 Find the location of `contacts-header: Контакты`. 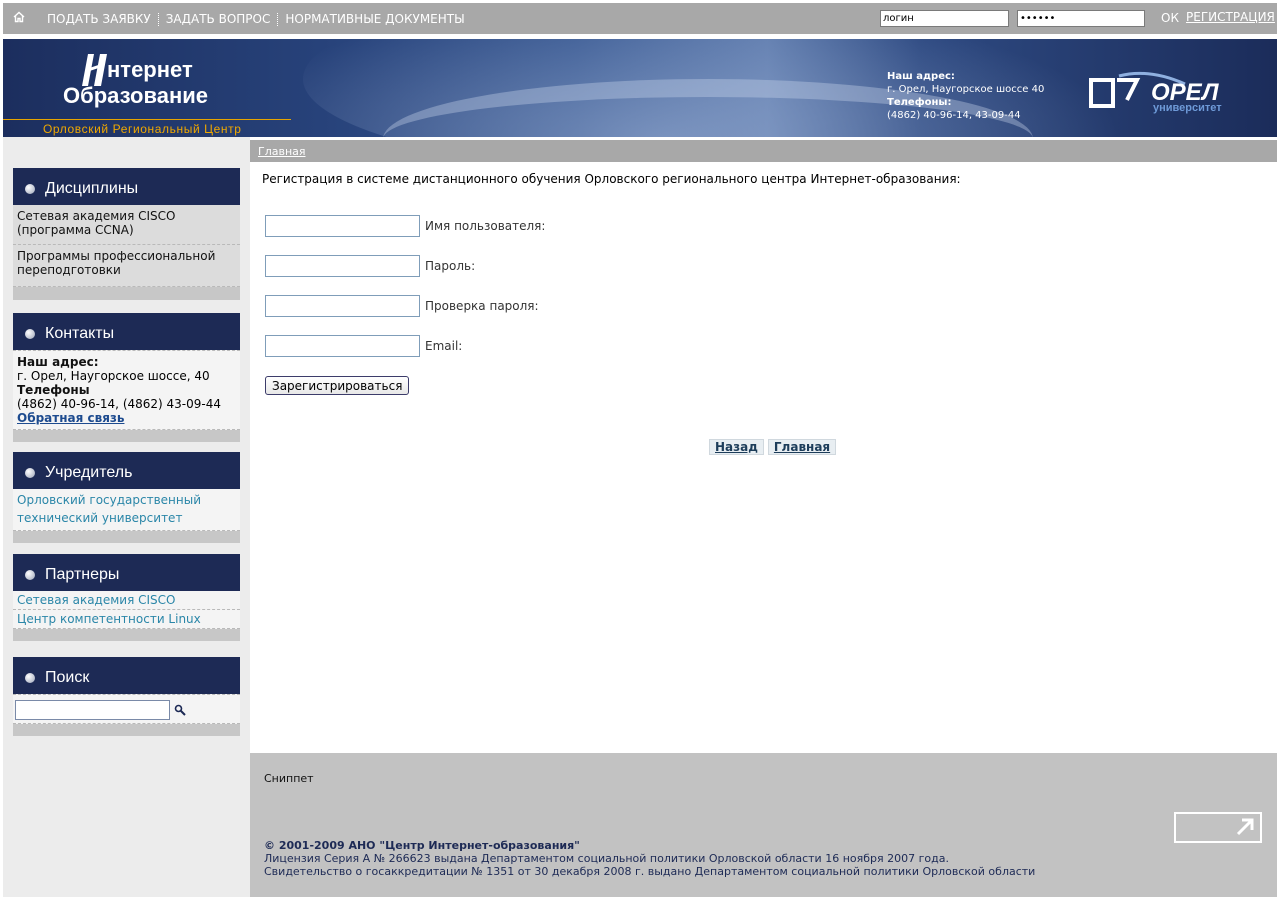

contacts-header: Контакты is located at coordinates (126, 331).